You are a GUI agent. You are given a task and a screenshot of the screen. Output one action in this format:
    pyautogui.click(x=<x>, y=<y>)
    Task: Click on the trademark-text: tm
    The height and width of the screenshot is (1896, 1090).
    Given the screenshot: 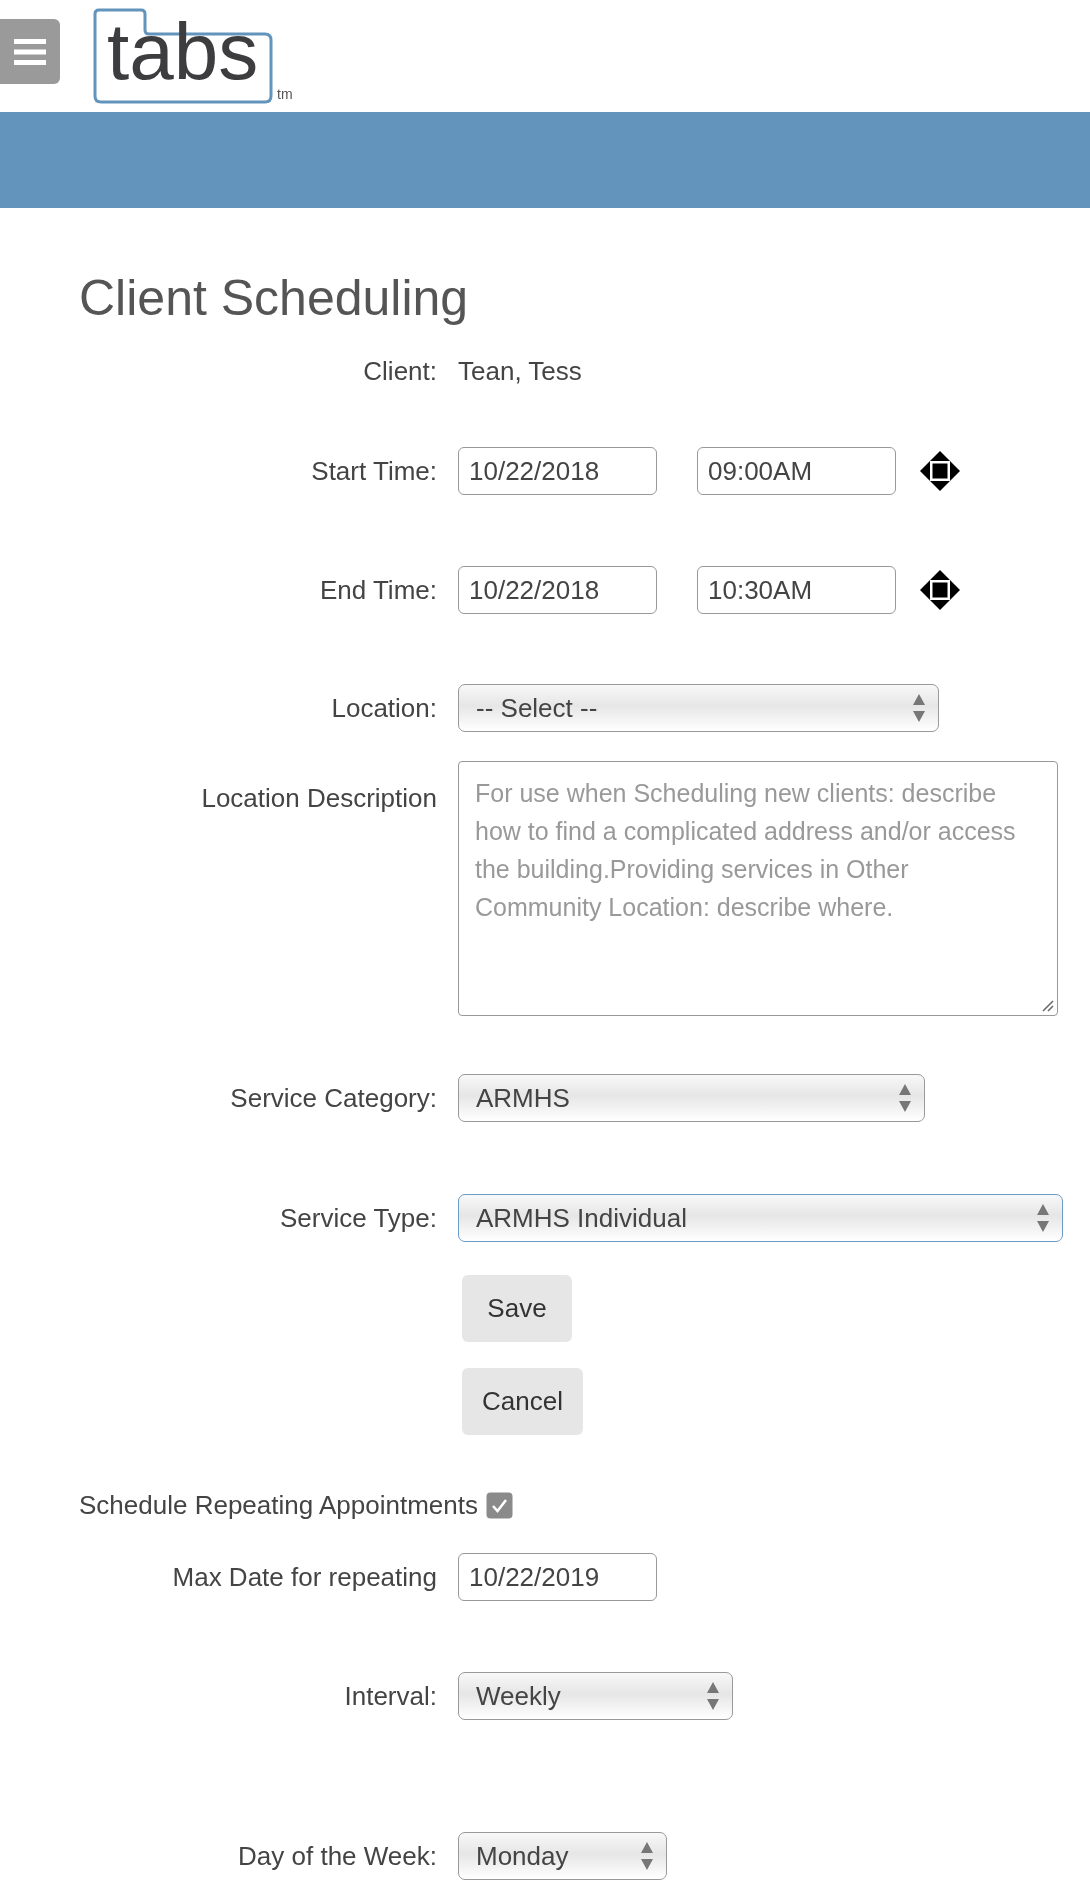 What is the action you would take?
    pyautogui.click(x=285, y=94)
    